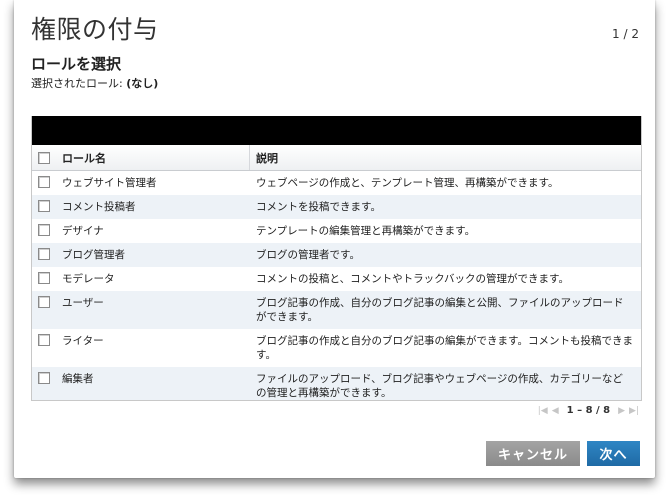  I want to click on role-name: モデレータ, so click(88, 279).